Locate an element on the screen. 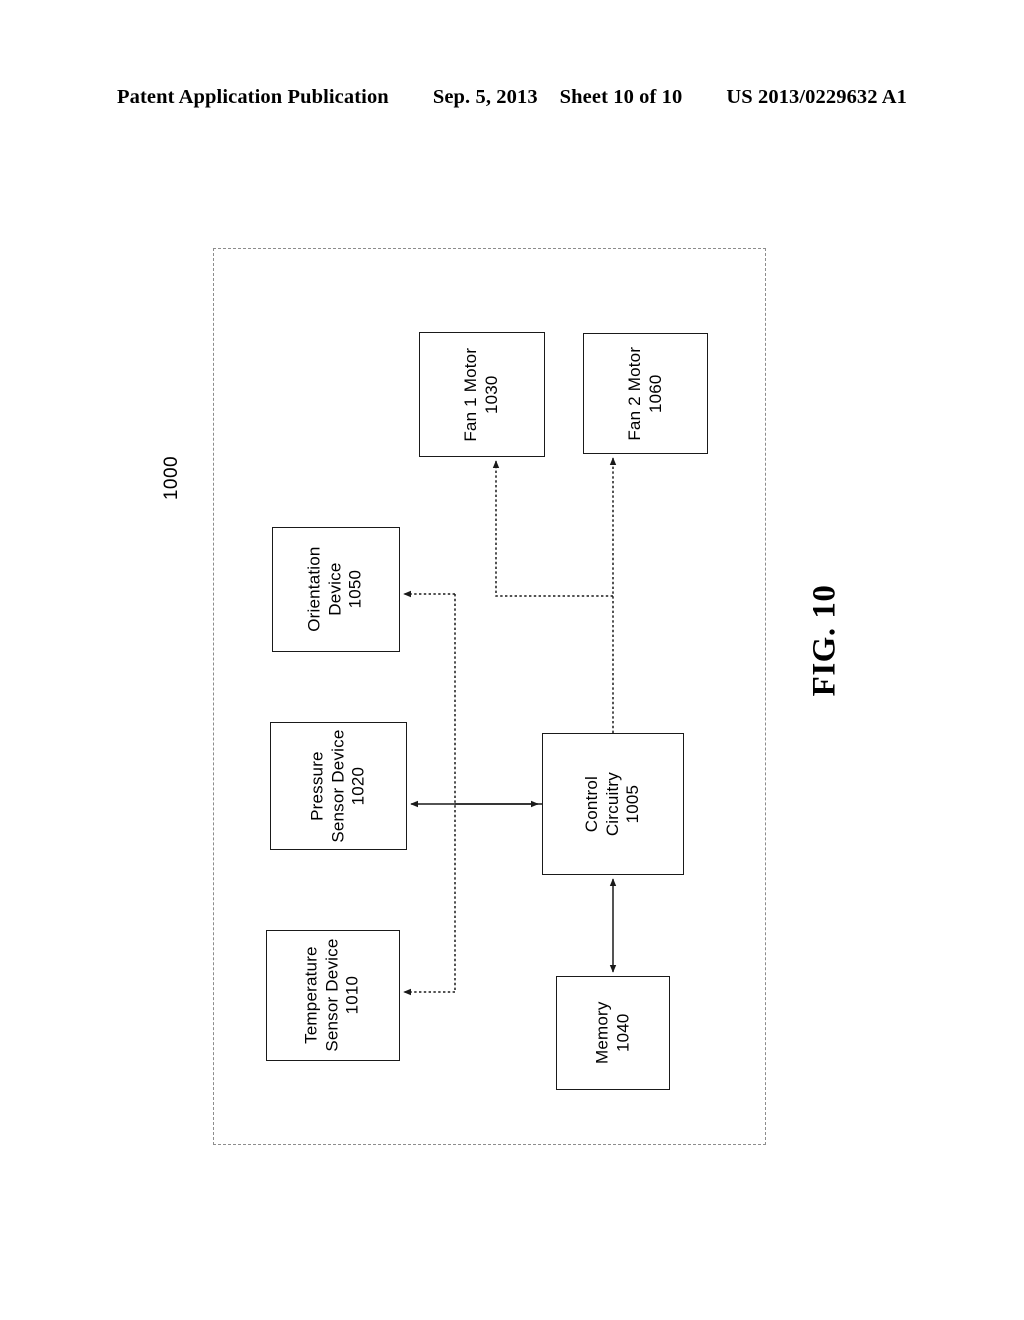 Image resolution: width=1024 pixels, height=1320 pixels. block-fan-2-motor-line-1: Fan 2 Motor is located at coordinates (634, 393).